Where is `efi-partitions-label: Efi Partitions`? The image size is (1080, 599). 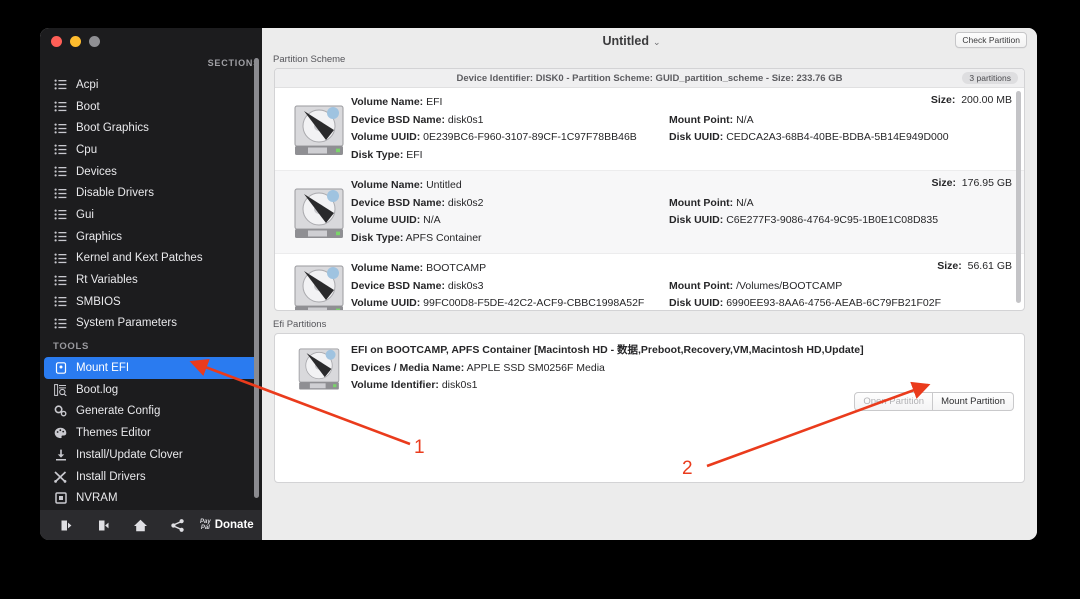
efi-partitions-label: Efi Partitions is located at coordinates (300, 324).